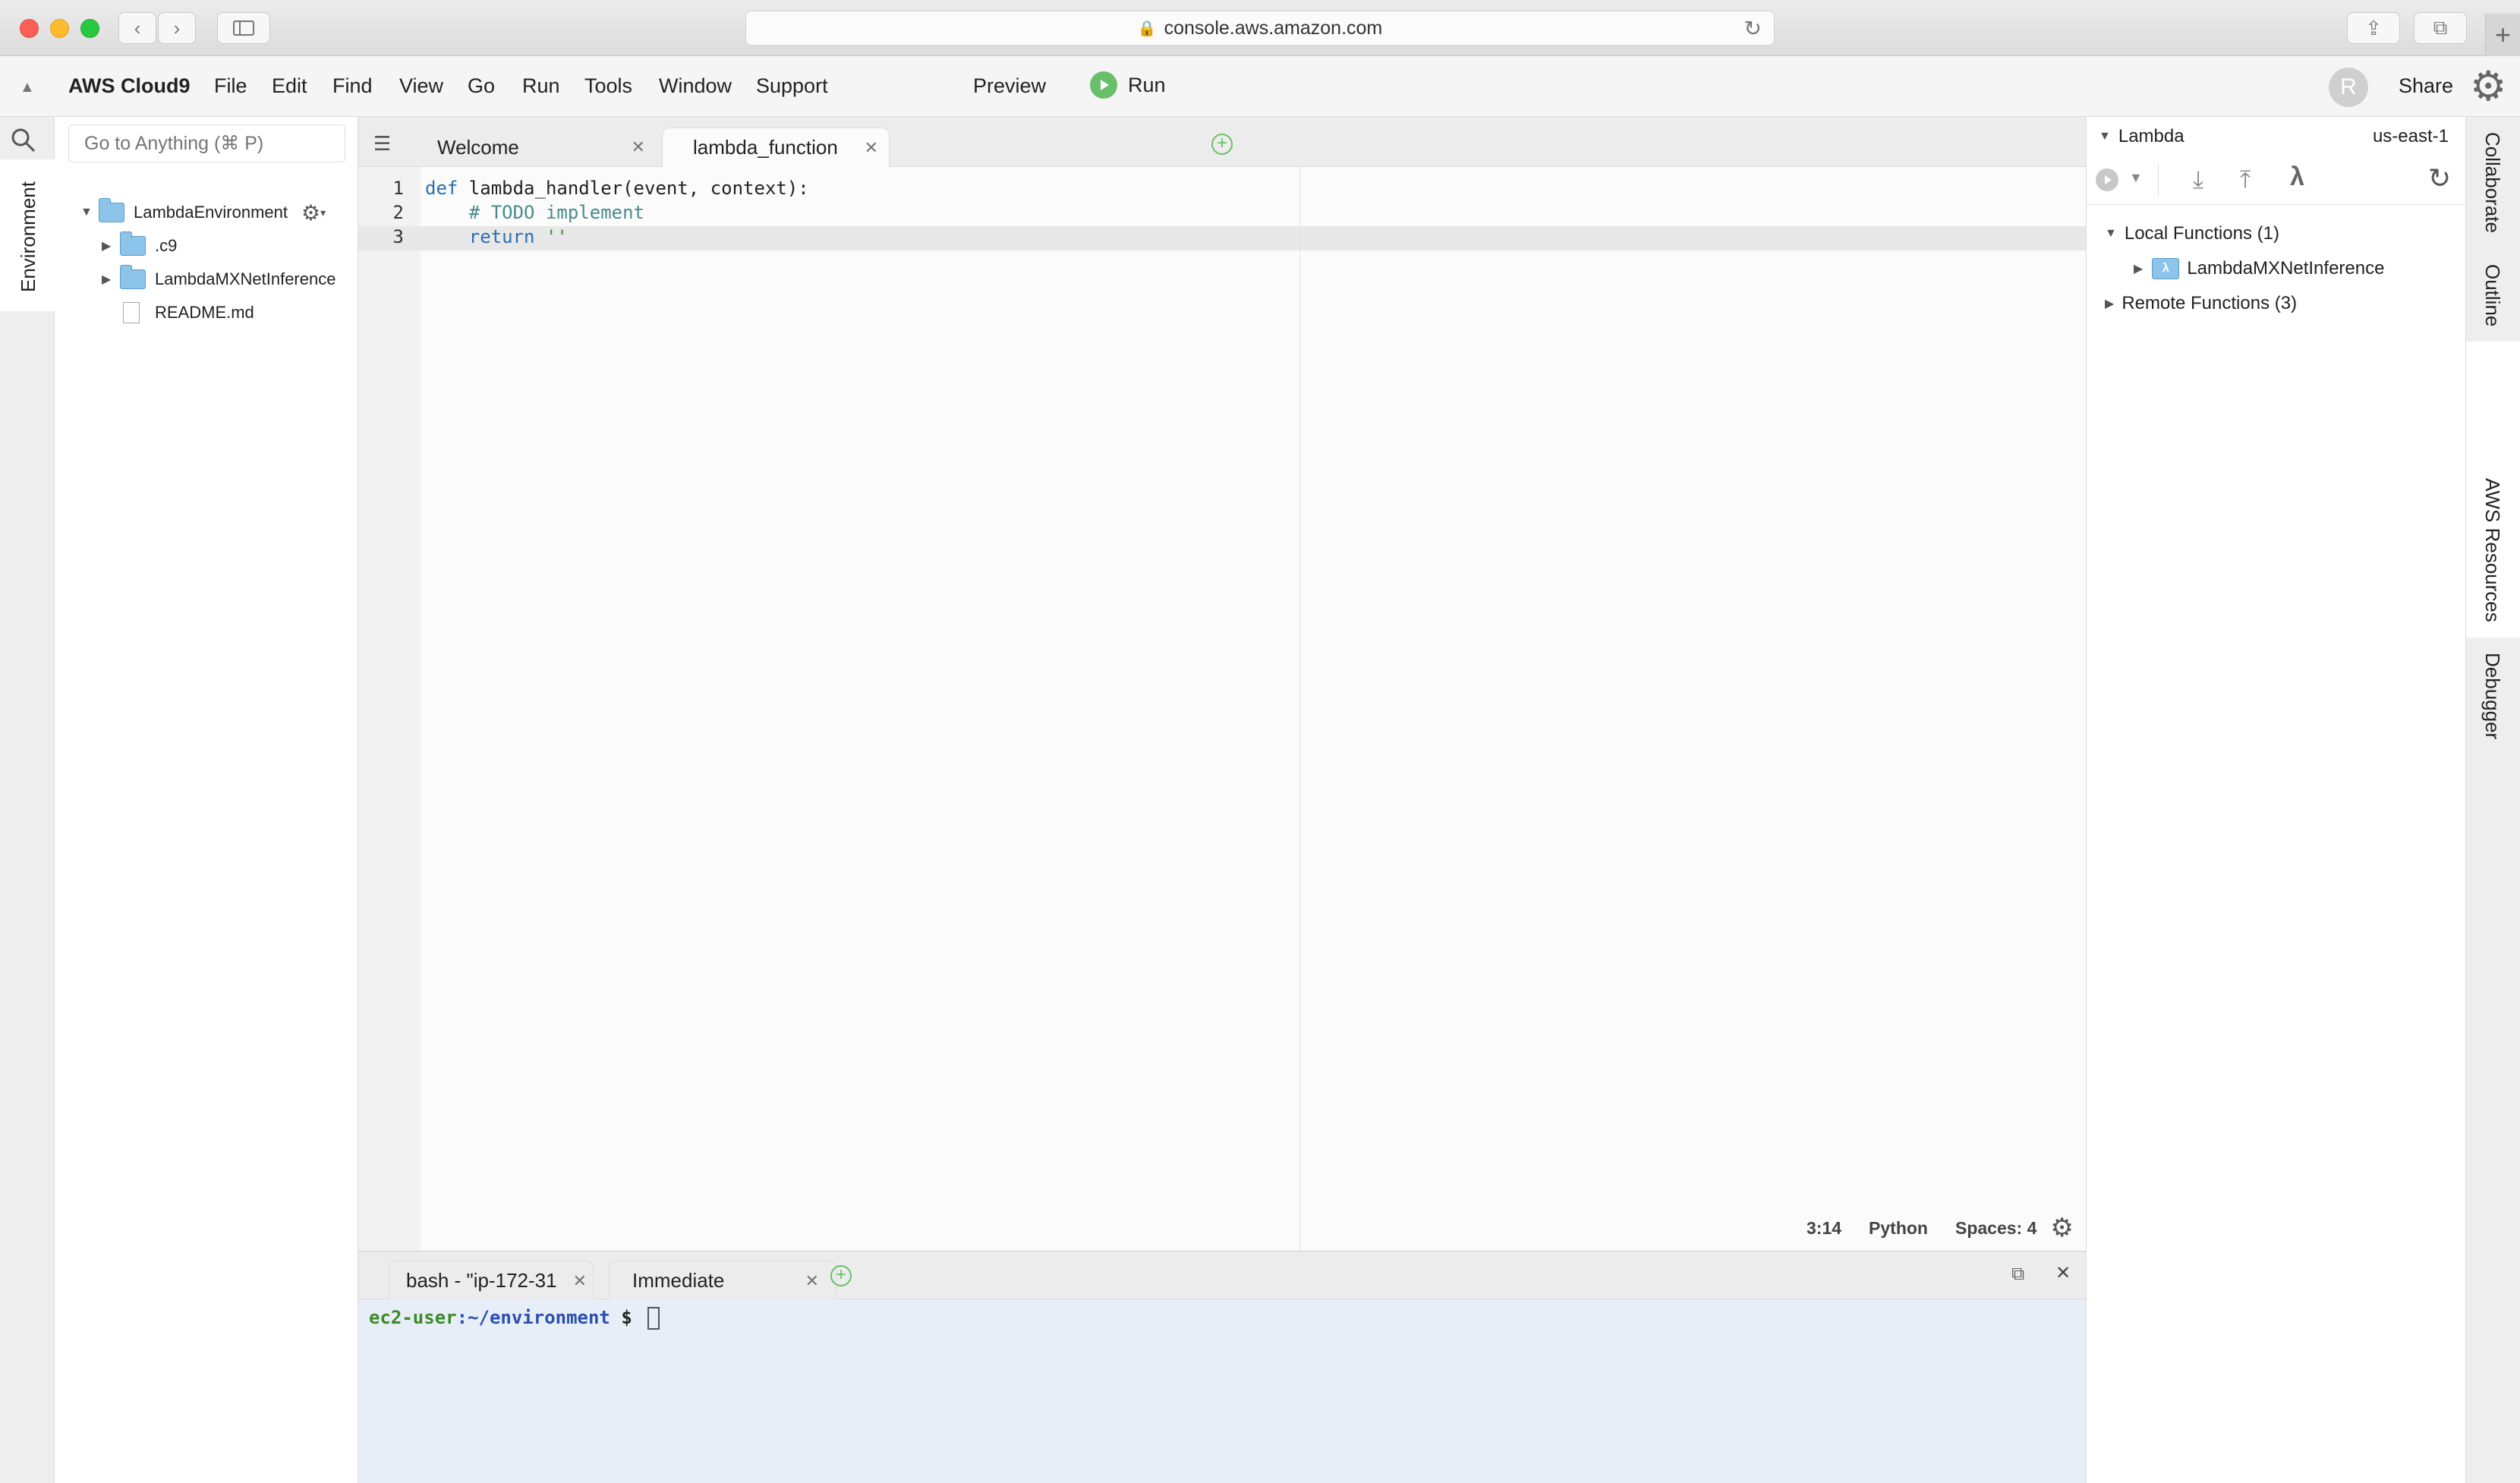 Image resolution: width=2520 pixels, height=1483 pixels. What do you see at coordinates (243, 28) in the screenshot?
I see `sidebar-toggle-button` at bounding box center [243, 28].